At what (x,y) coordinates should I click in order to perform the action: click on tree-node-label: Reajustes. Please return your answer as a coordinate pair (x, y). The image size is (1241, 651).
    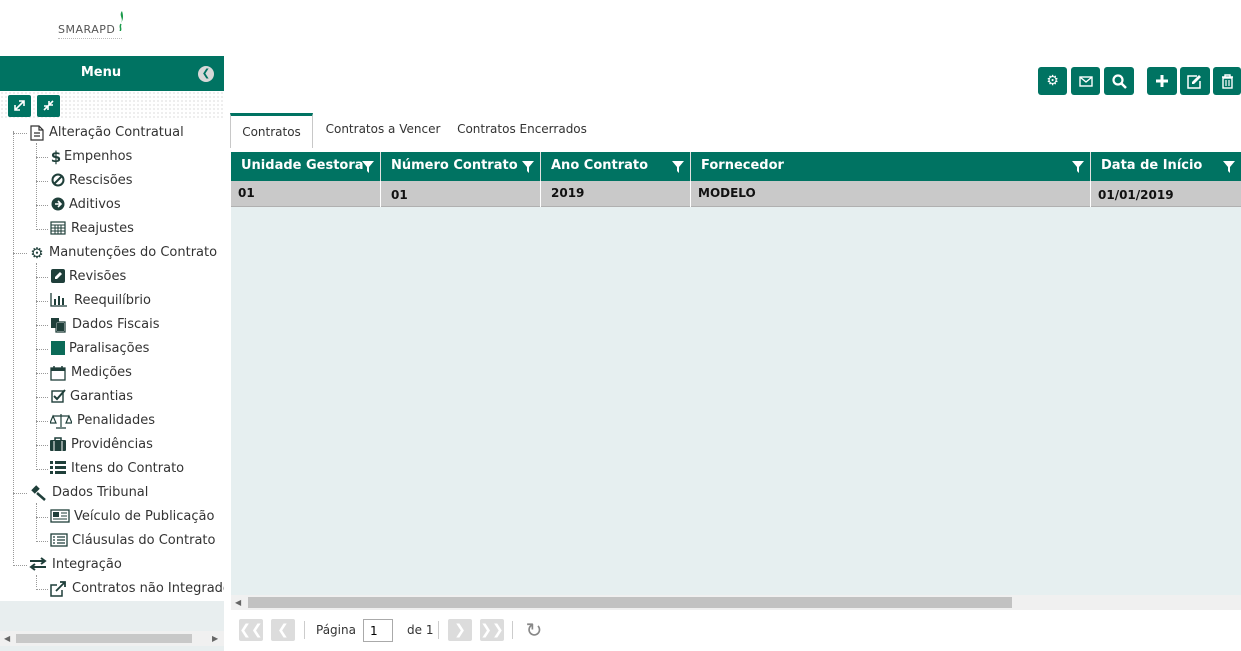
    Looking at the image, I should click on (102, 228).